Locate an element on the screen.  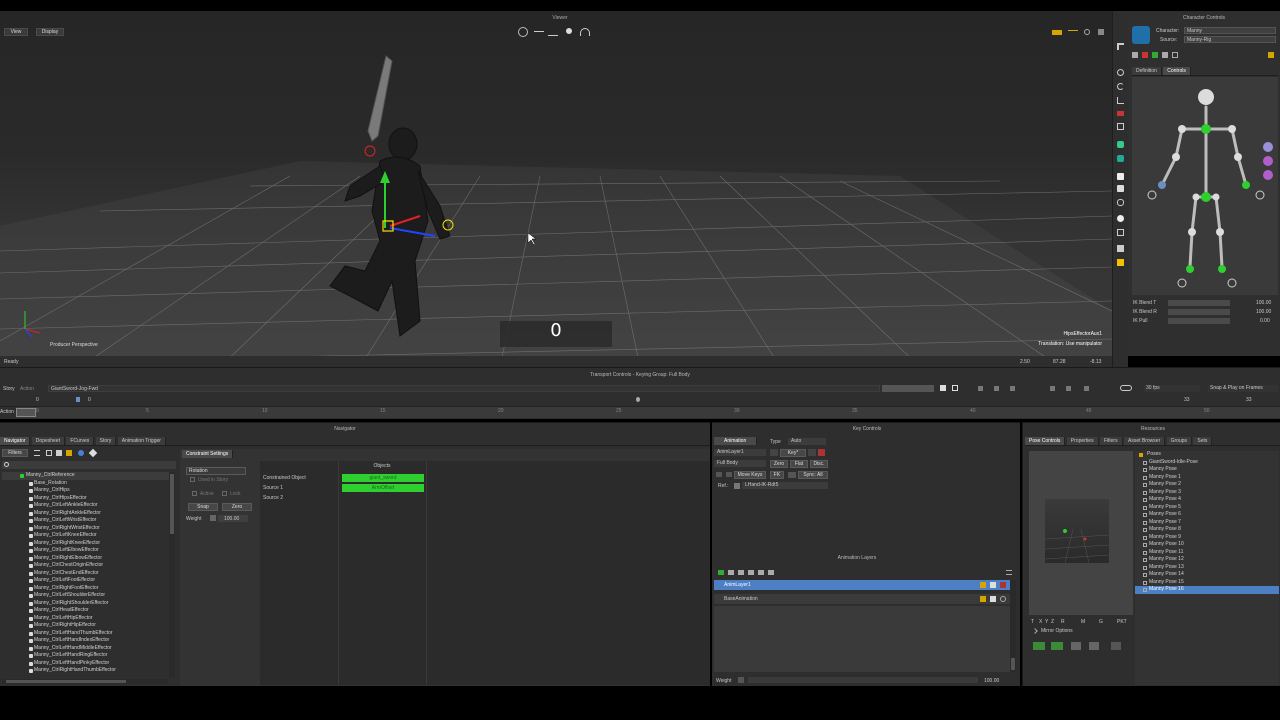
tab-controls: Controls is located at coordinates (1177, 71).